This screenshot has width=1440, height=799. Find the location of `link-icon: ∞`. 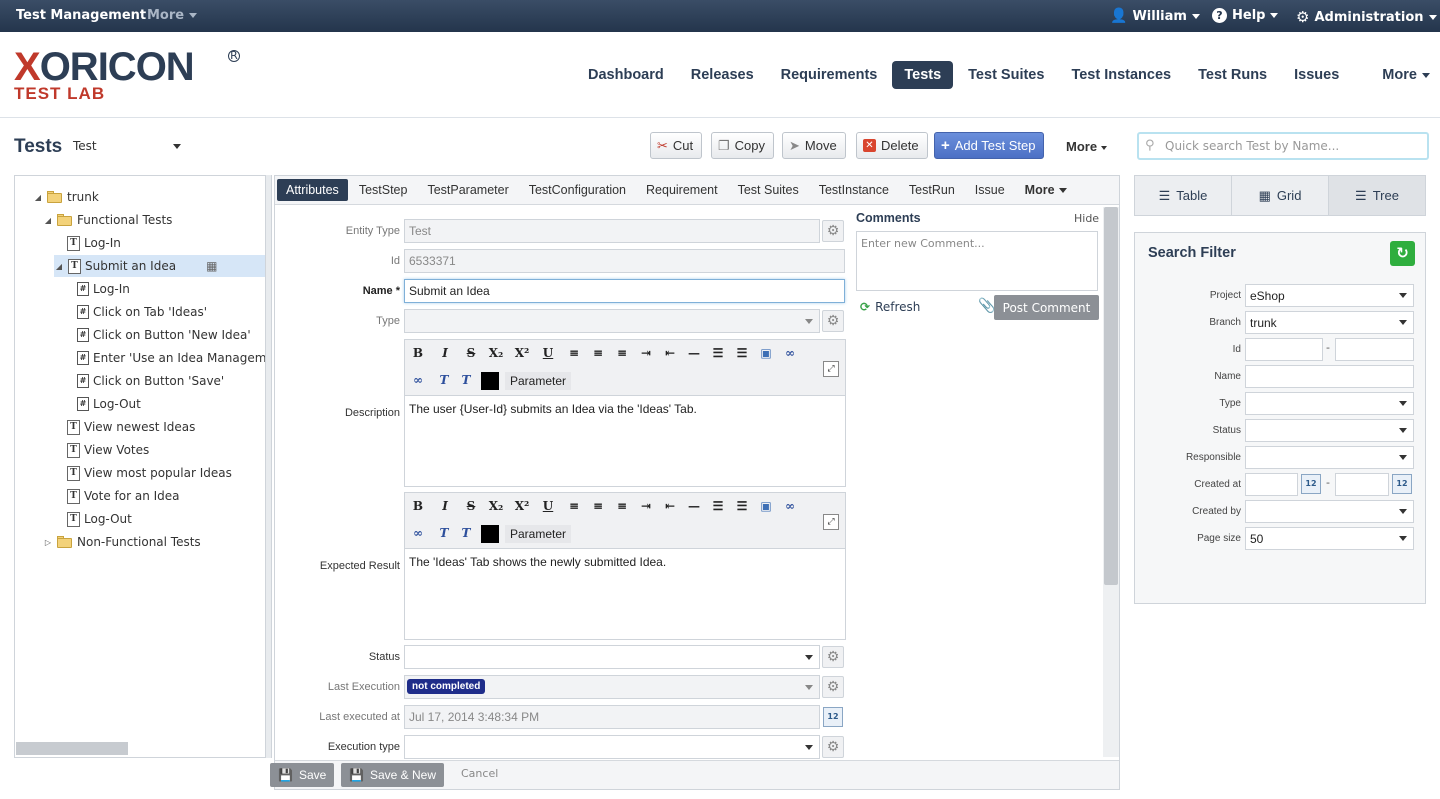

link-icon: ∞ is located at coordinates (790, 506).